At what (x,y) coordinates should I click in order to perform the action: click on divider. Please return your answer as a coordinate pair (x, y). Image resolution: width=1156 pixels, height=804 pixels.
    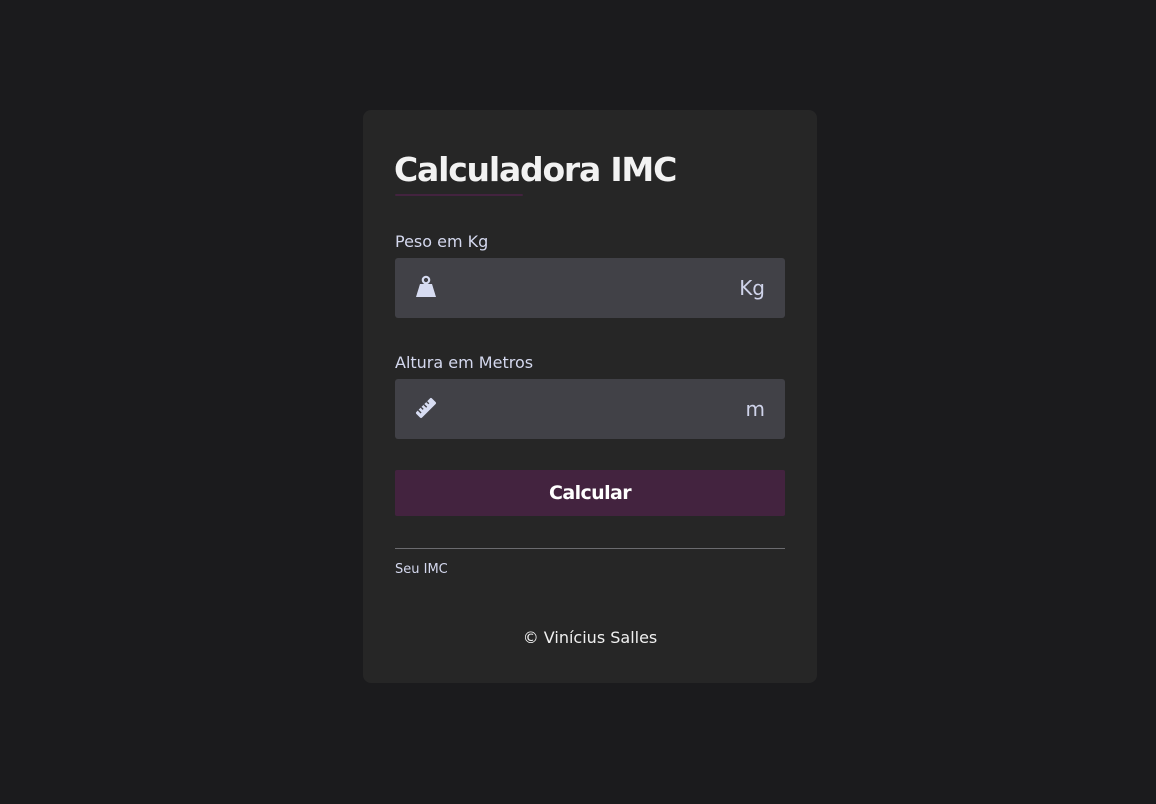
    Looking at the image, I should click on (590, 548).